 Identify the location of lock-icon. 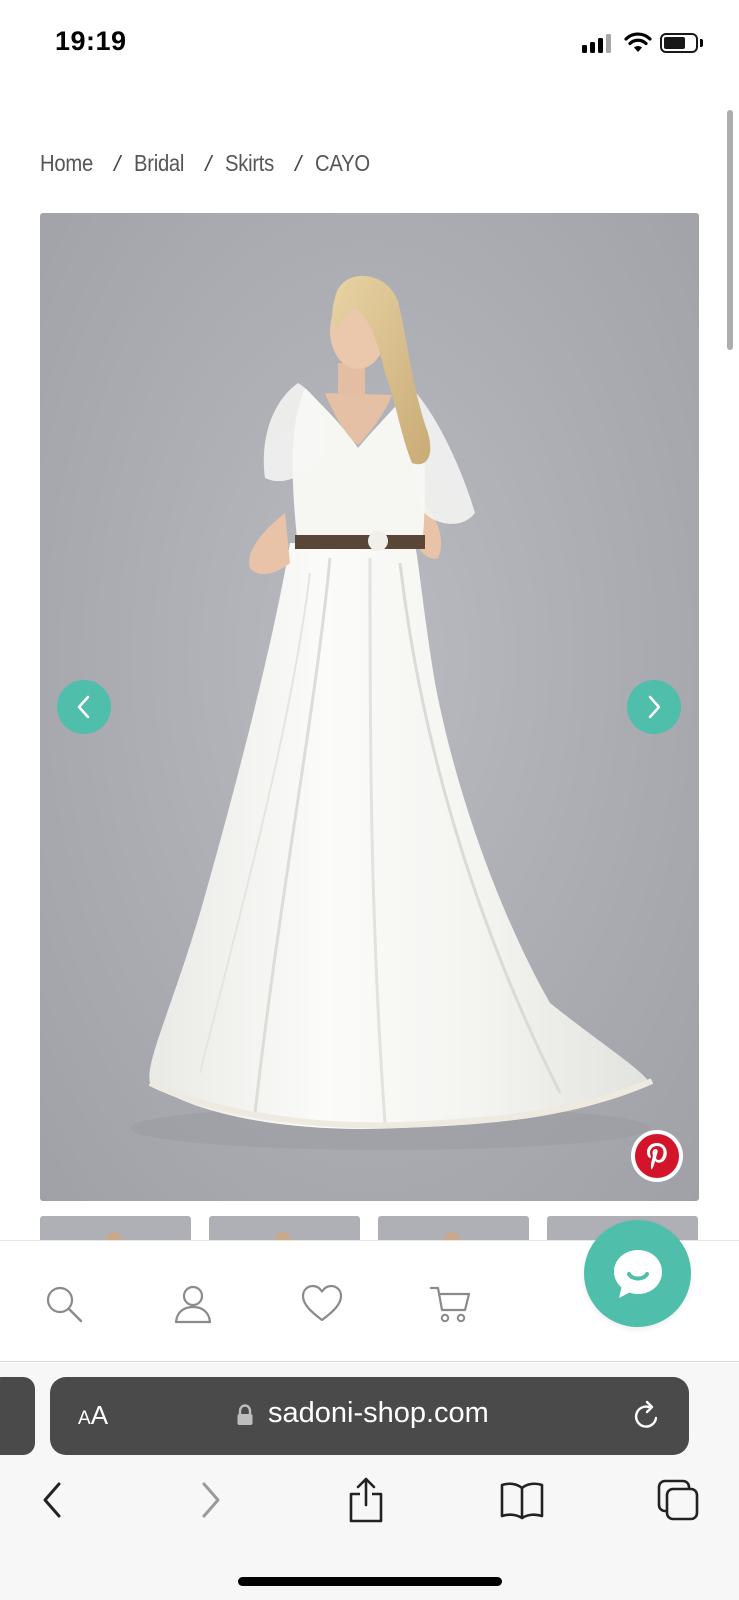
(245, 1414).